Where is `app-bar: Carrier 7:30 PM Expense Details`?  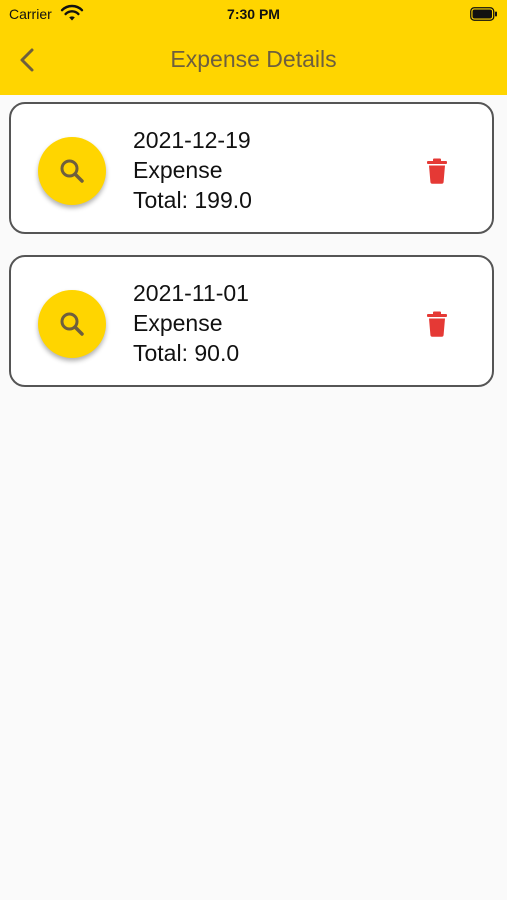
app-bar: Carrier 7:30 PM Expense Details is located at coordinates (253, 47).